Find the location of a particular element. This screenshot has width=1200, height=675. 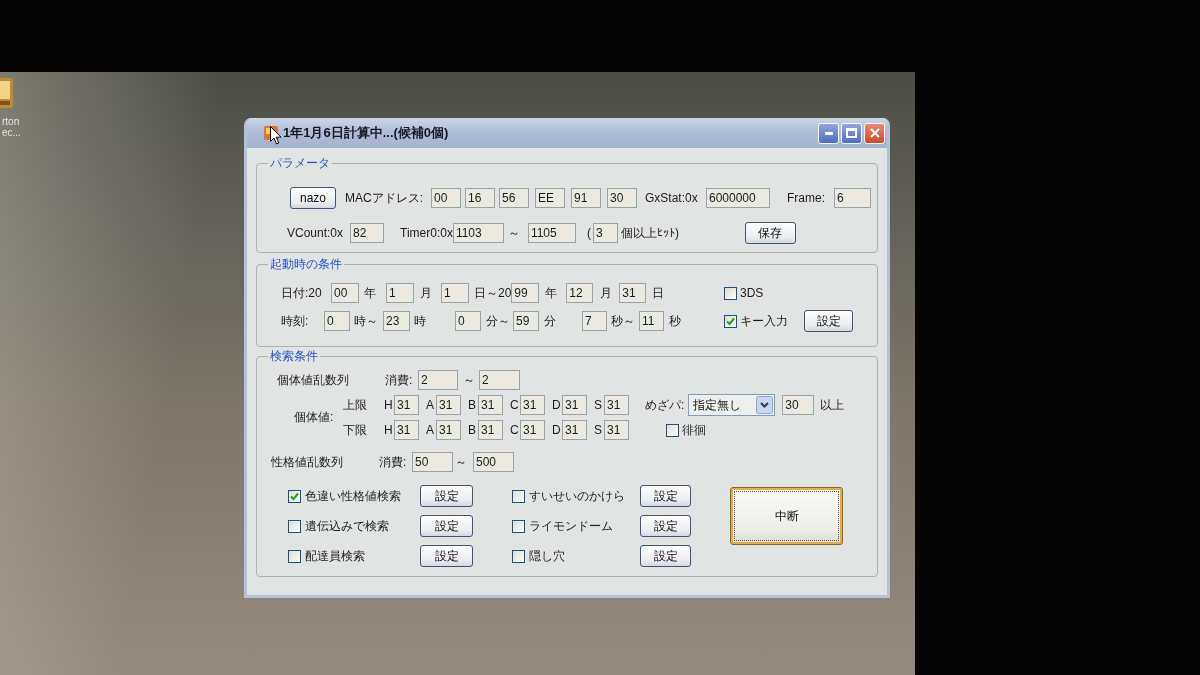

field-label: Timer0:0x is located at coordinates (426, 233).